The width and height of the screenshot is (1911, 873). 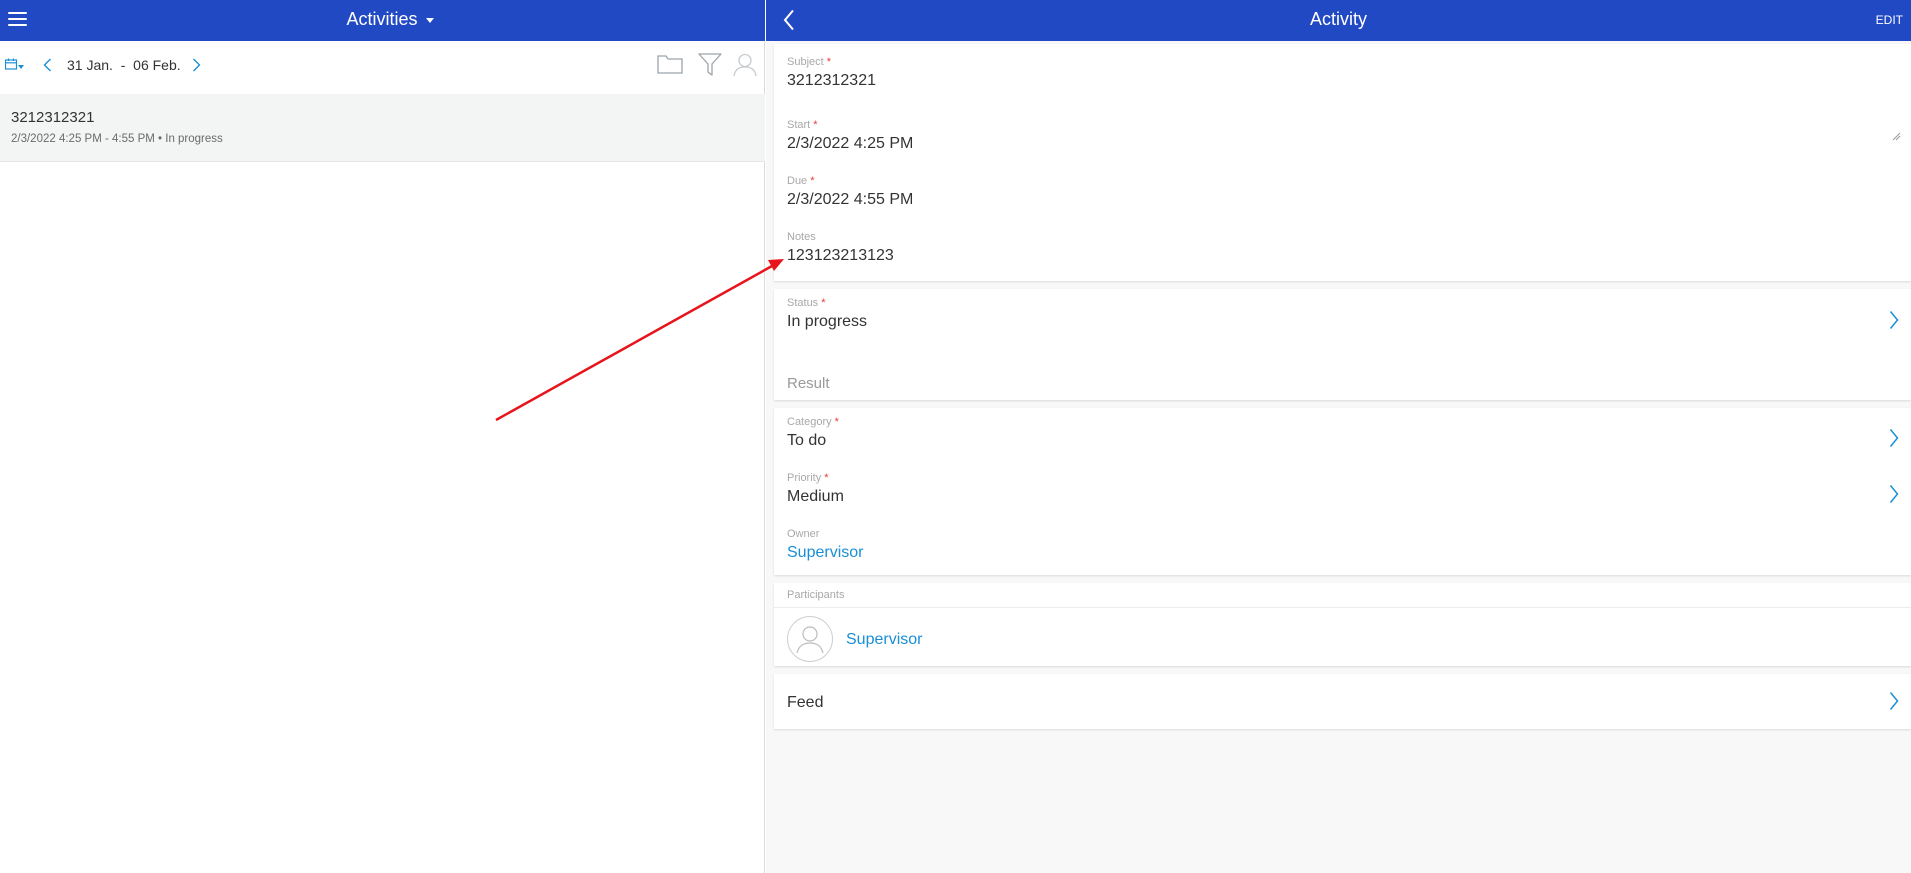 What do you see at coordinates (801, 237) in the screenshot?
I see `notes-label: Notes` at bounding box center [801, 237].